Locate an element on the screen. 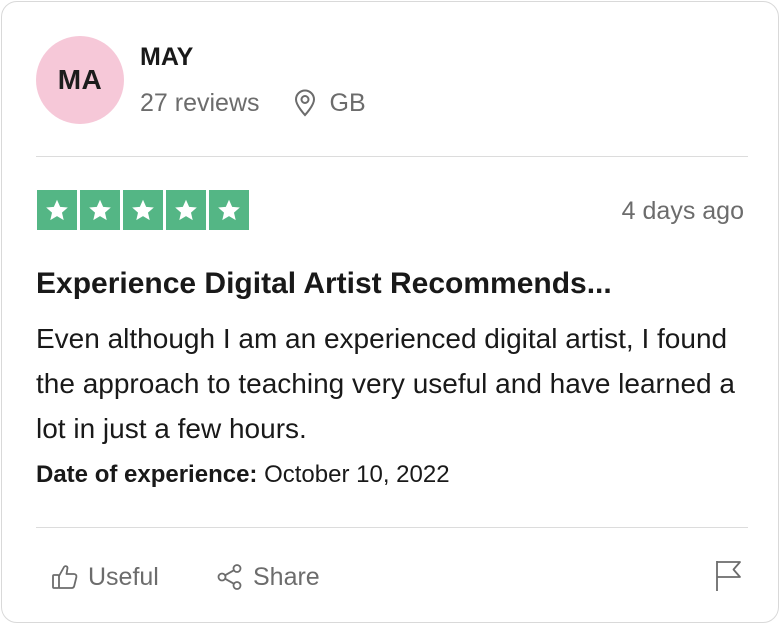 Image resolution: width=780 pixels, height=624 pixels. flag-icon is located at coordinates (728, 576).